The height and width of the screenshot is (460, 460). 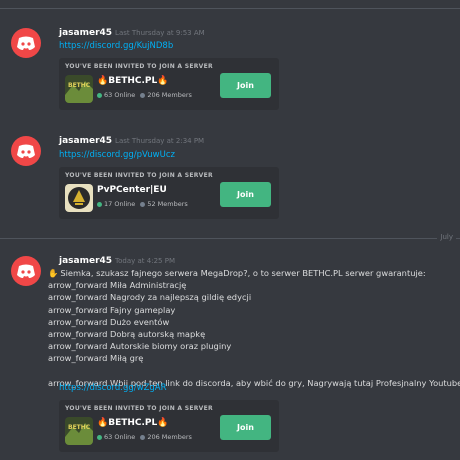 What do you see at coordinates (113, 388) in the screenshot?
I see `invite-link: https://discord.gg/wZgAR` at bounding box center [113, 388].